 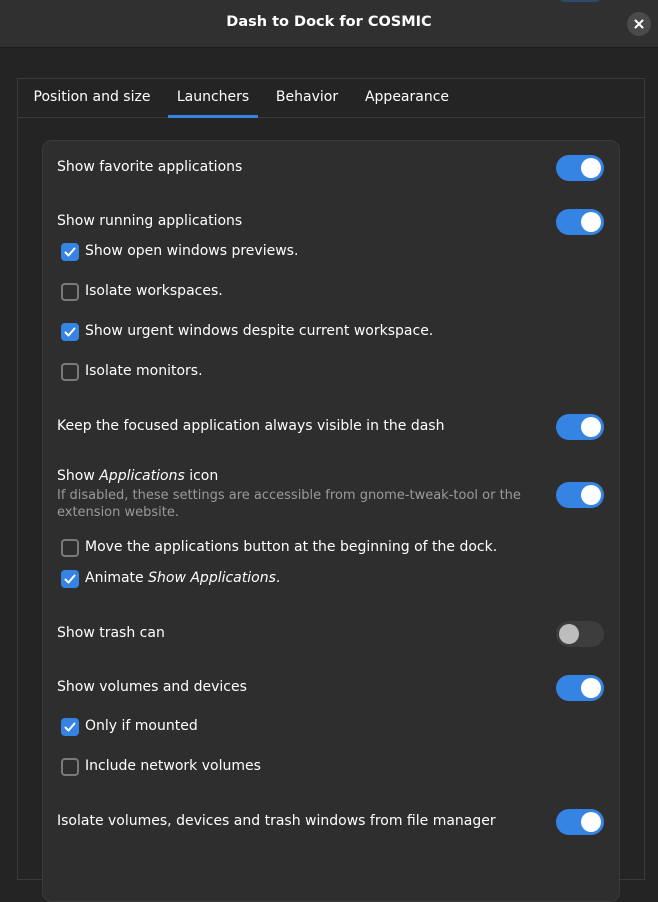 What do you see at coordinates (580, 688) in the screenshot?
I see `show-volumes-switch` at bounding box center [580, 688].